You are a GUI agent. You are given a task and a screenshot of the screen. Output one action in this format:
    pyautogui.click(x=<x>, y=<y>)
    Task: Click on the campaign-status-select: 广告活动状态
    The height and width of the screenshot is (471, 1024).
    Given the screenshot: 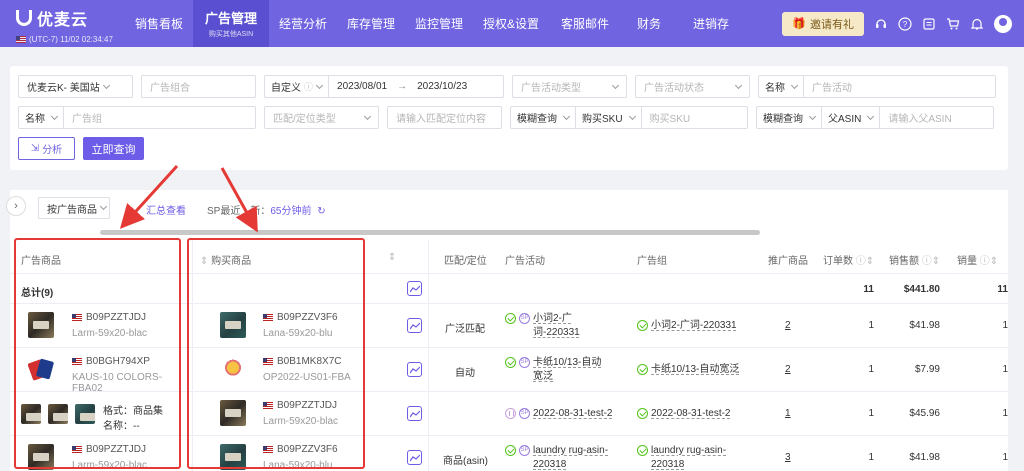 What is the action you would take?
    pyautogui.click(x=692, y=86)
    